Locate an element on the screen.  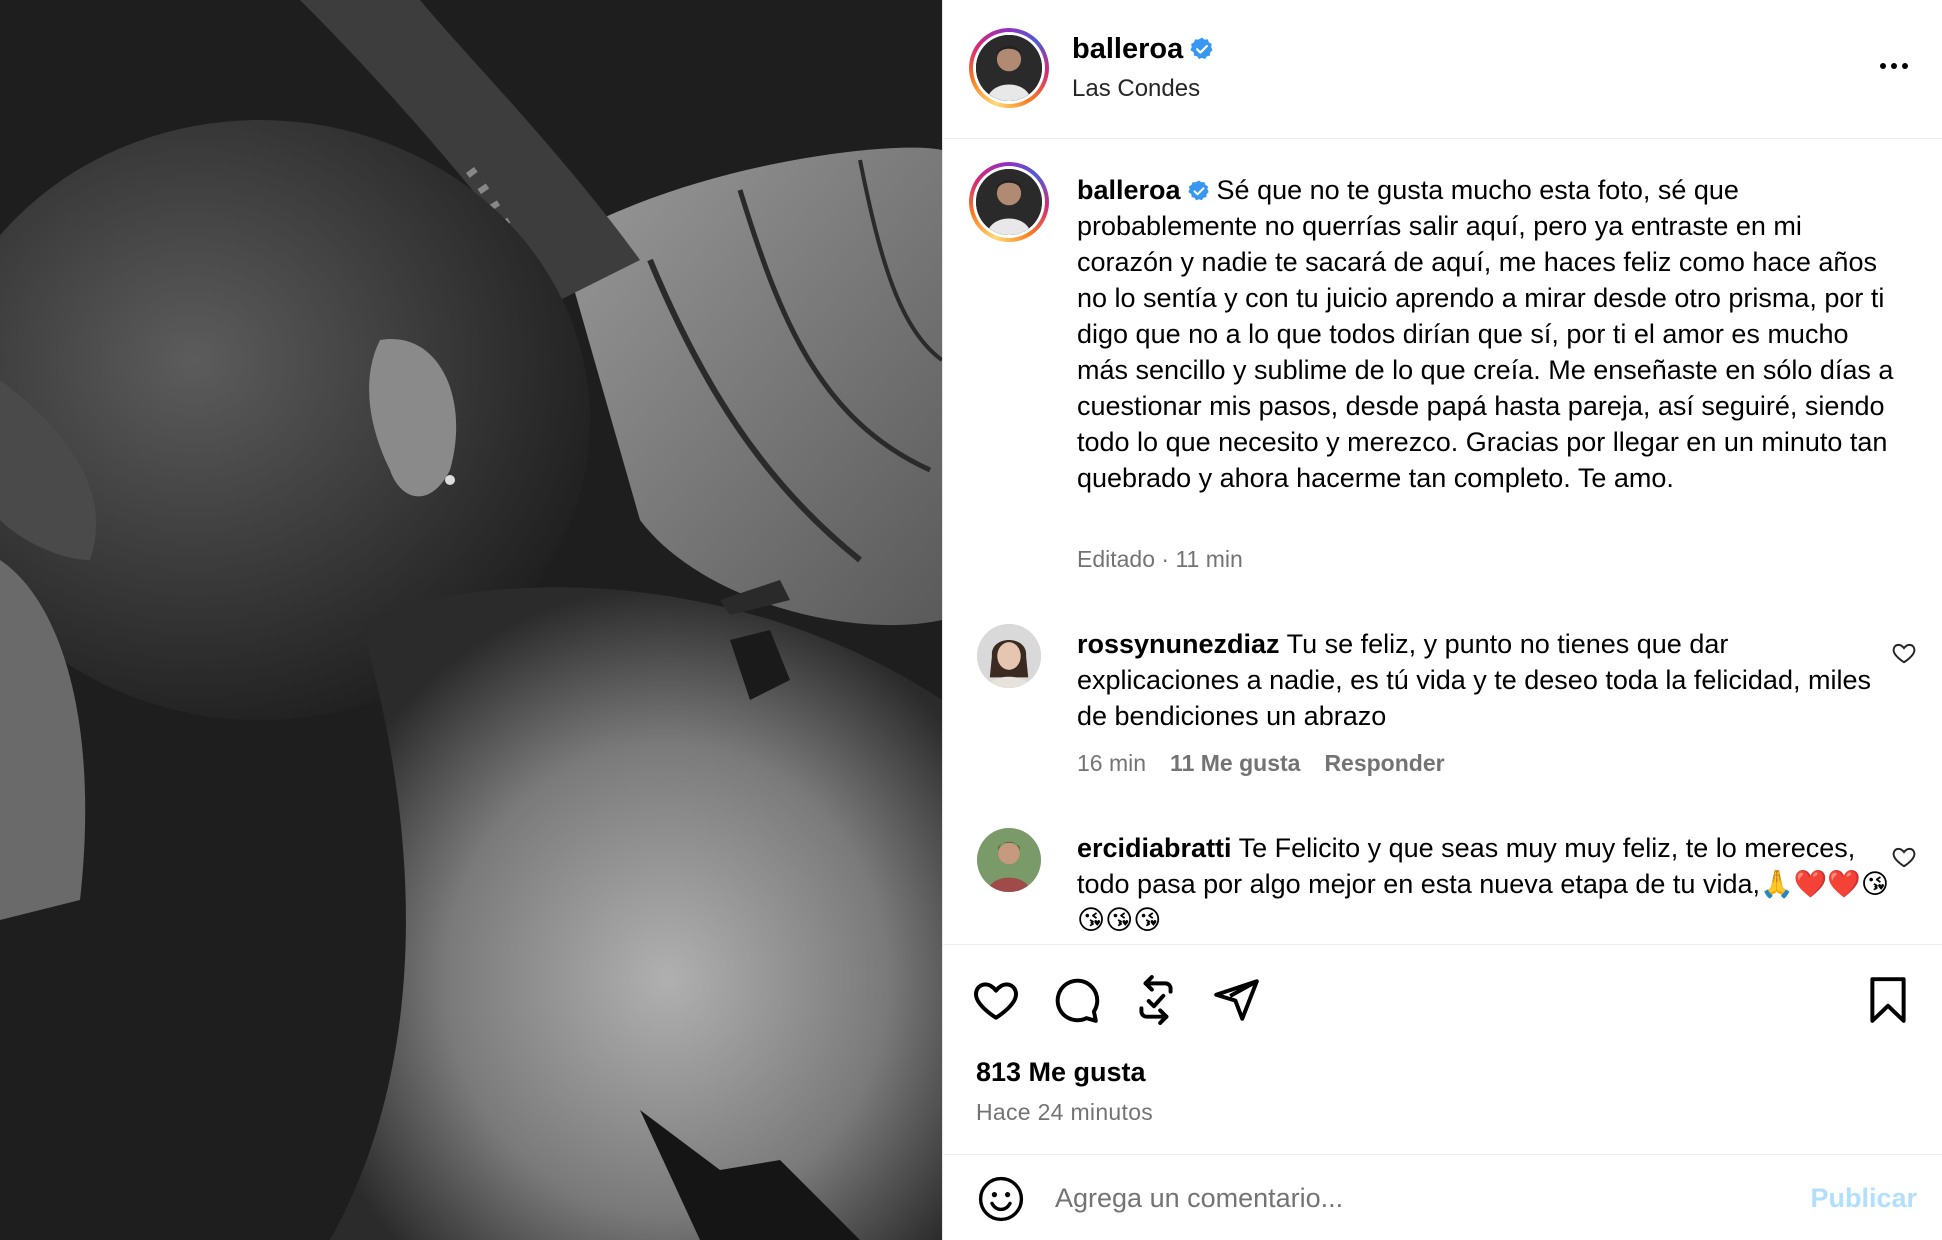
comment-username: ercidiabratti is located at coordinates (1154, 848).